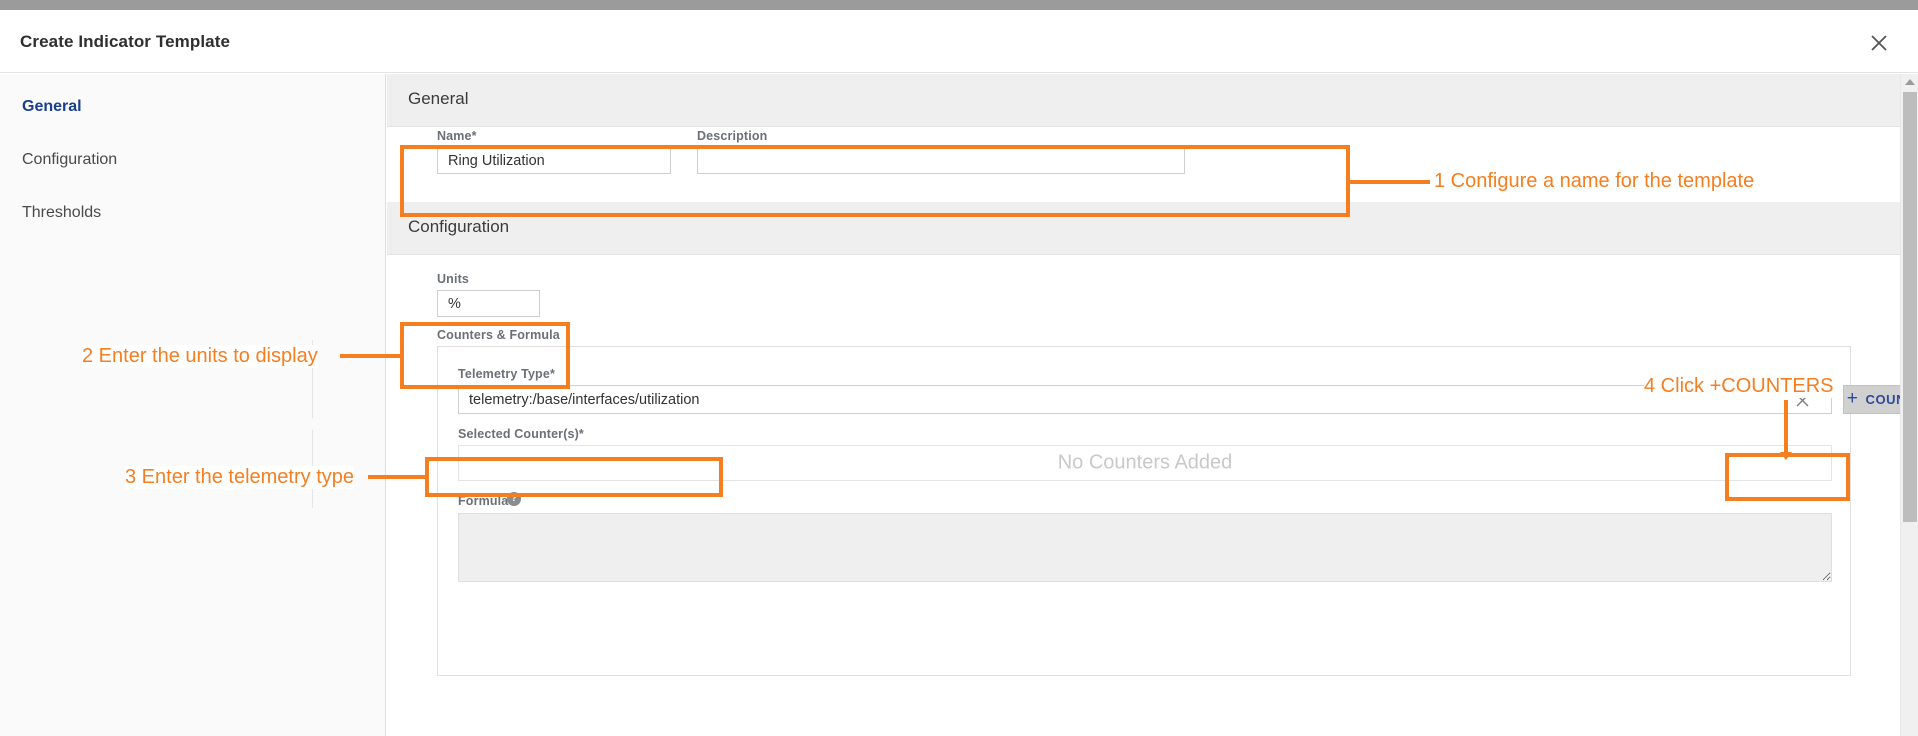  Describe the element at coordinates (1852, 398) in the screenshot. I see `plus-icon: +` at that location.